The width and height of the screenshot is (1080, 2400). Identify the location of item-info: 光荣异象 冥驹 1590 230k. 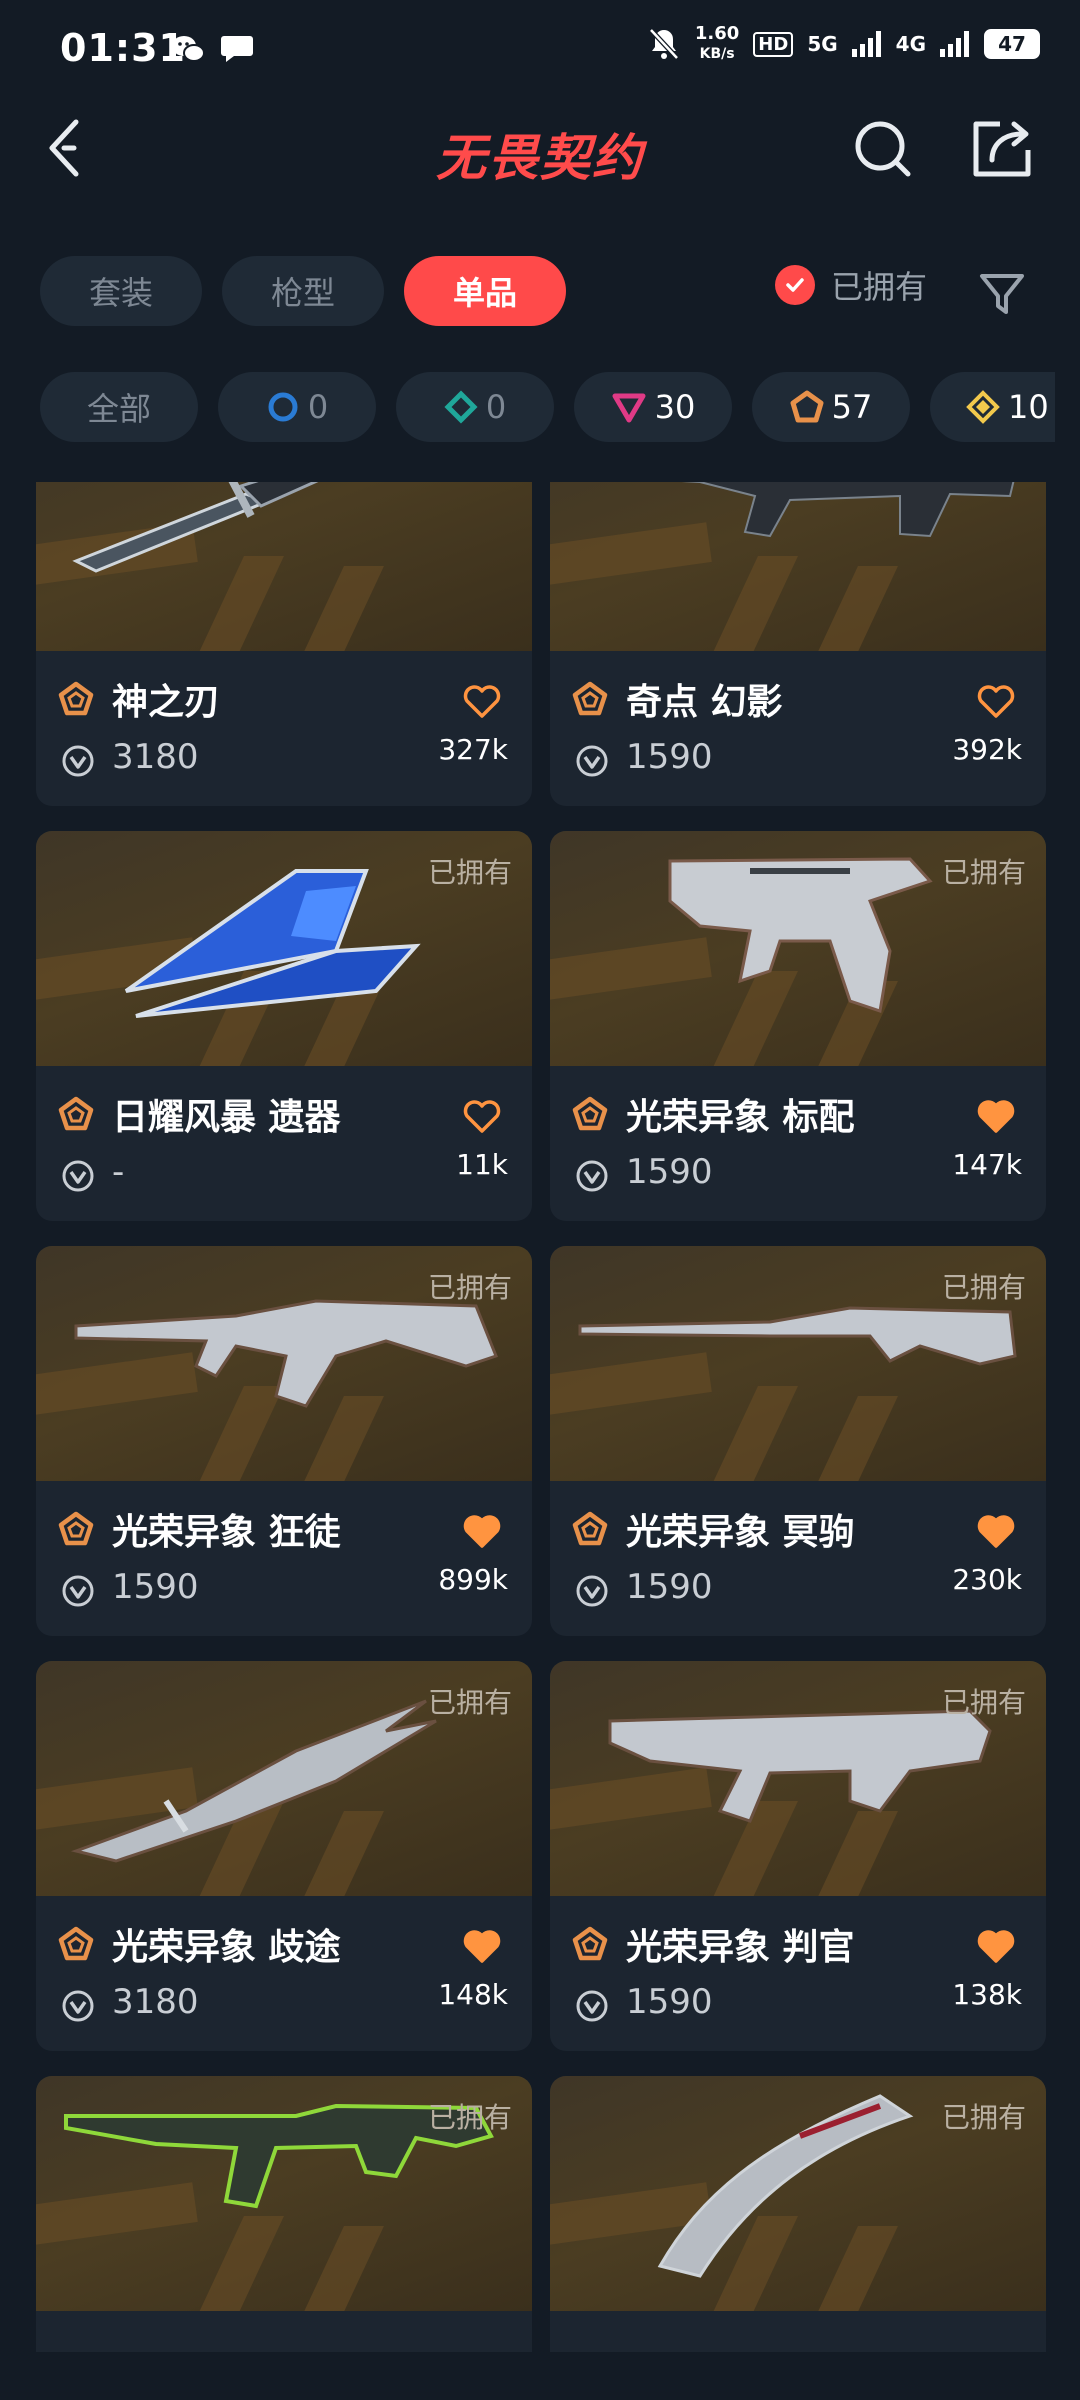
(798, 1558).